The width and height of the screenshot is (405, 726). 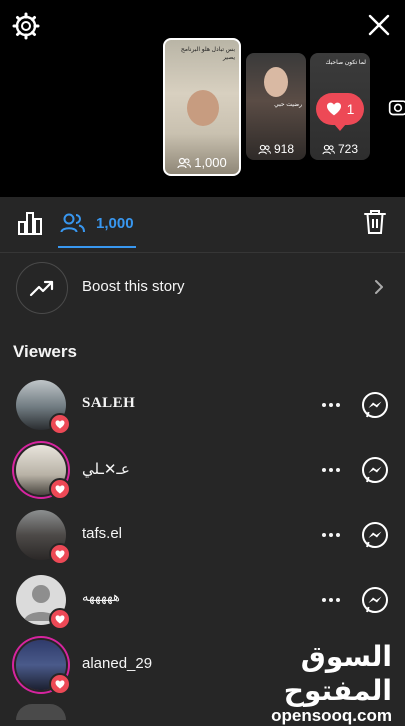 I want to click on chevron-right-icon, so click(x=379, y=287).